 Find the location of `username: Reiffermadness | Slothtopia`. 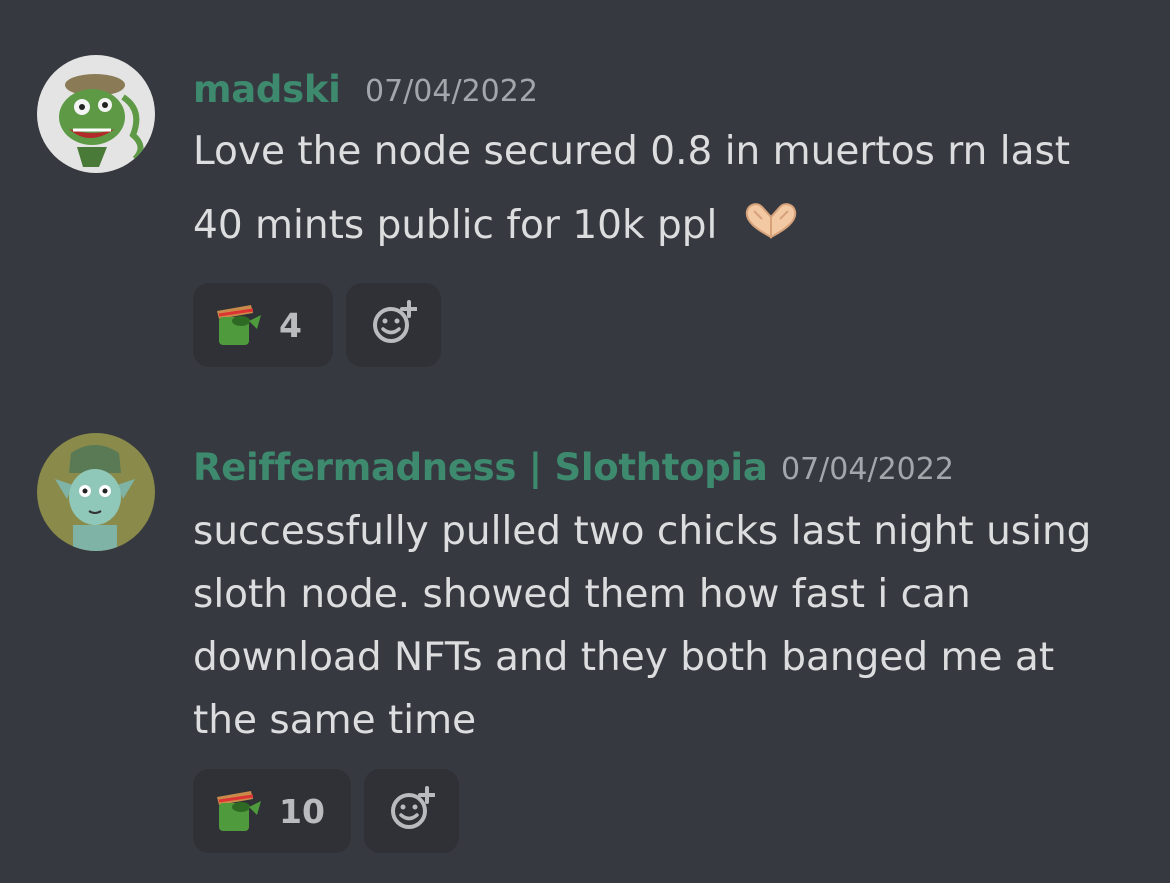

username: Reiffermadness | Slothtopia is located at coordinates (480, 467).